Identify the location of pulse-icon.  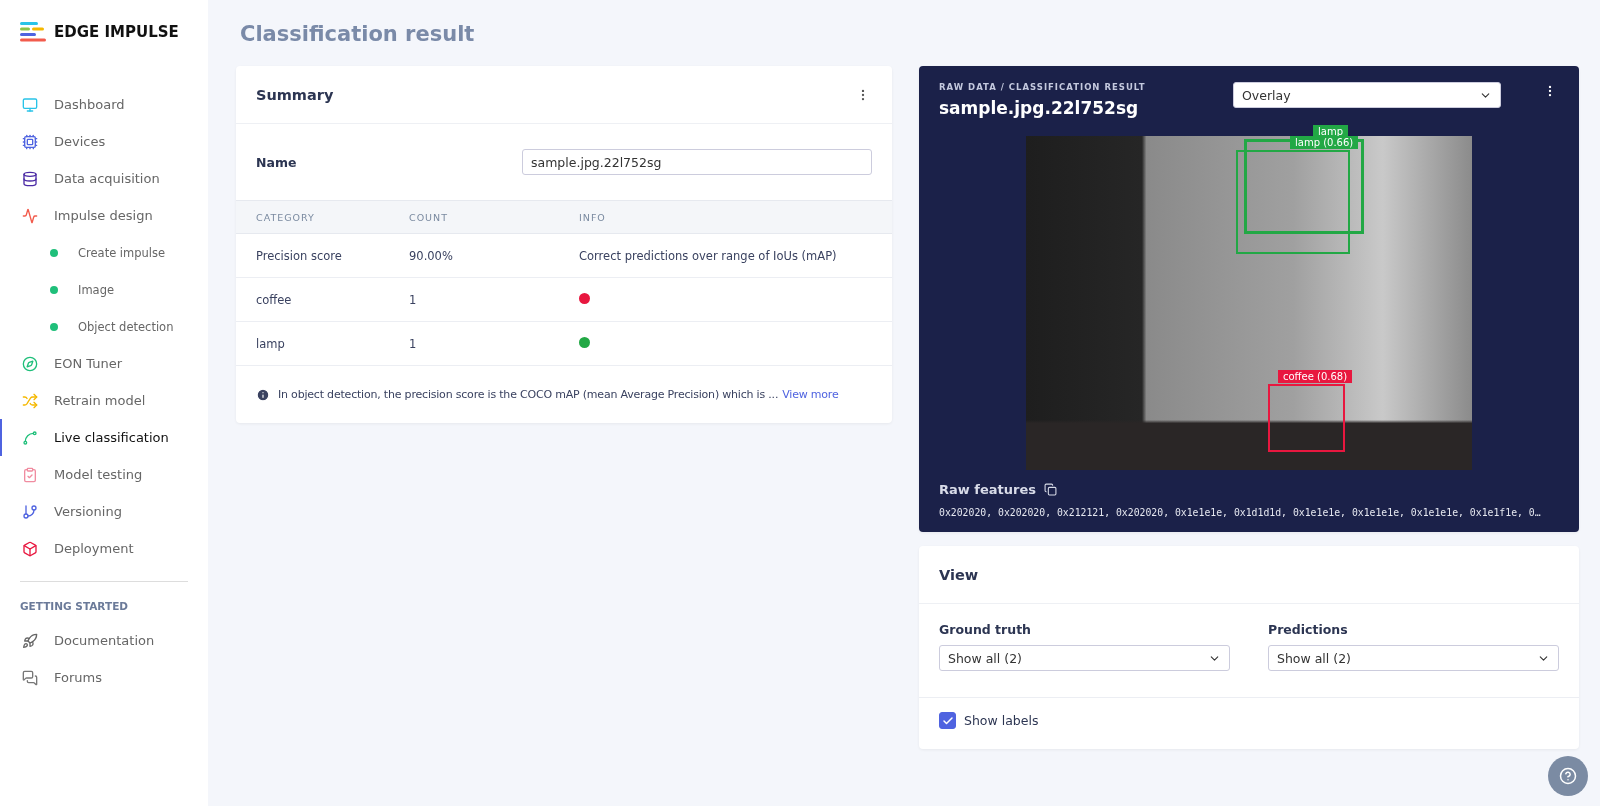
(30, 215).